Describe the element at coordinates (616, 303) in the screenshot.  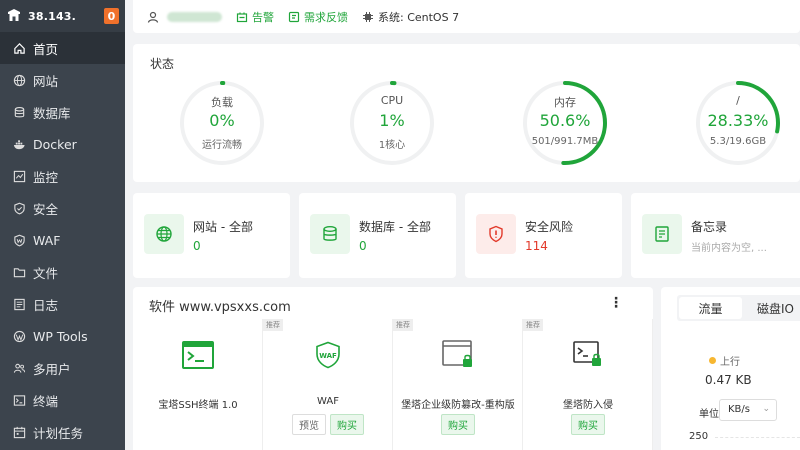
I see `more-options-icon: ⋮` at that location.